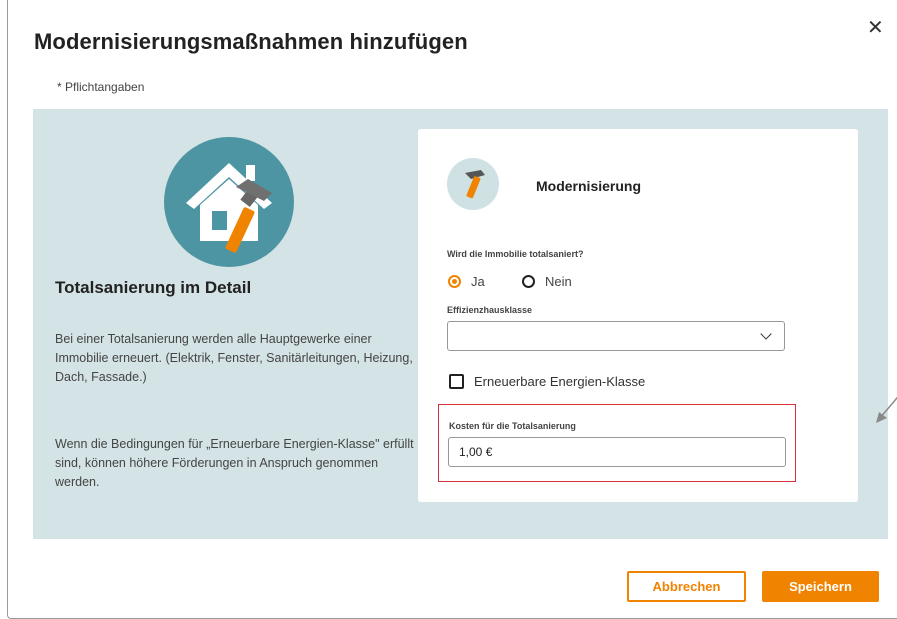 The image size is (897, 619). I want to click on radio-nein: Nein, so click(547, 281).